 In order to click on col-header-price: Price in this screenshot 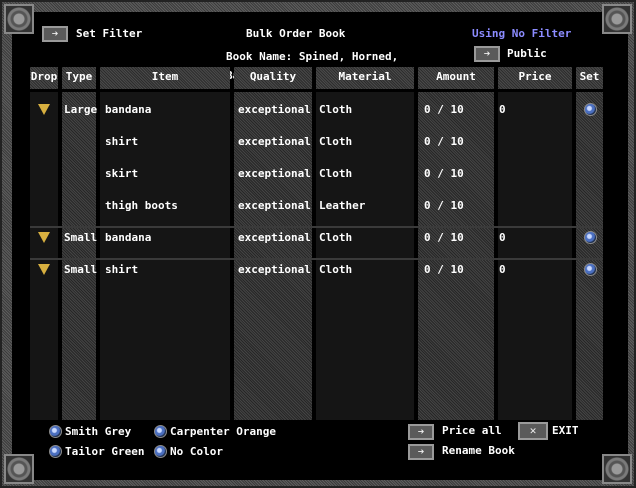, I will do `click(535, 78)`.